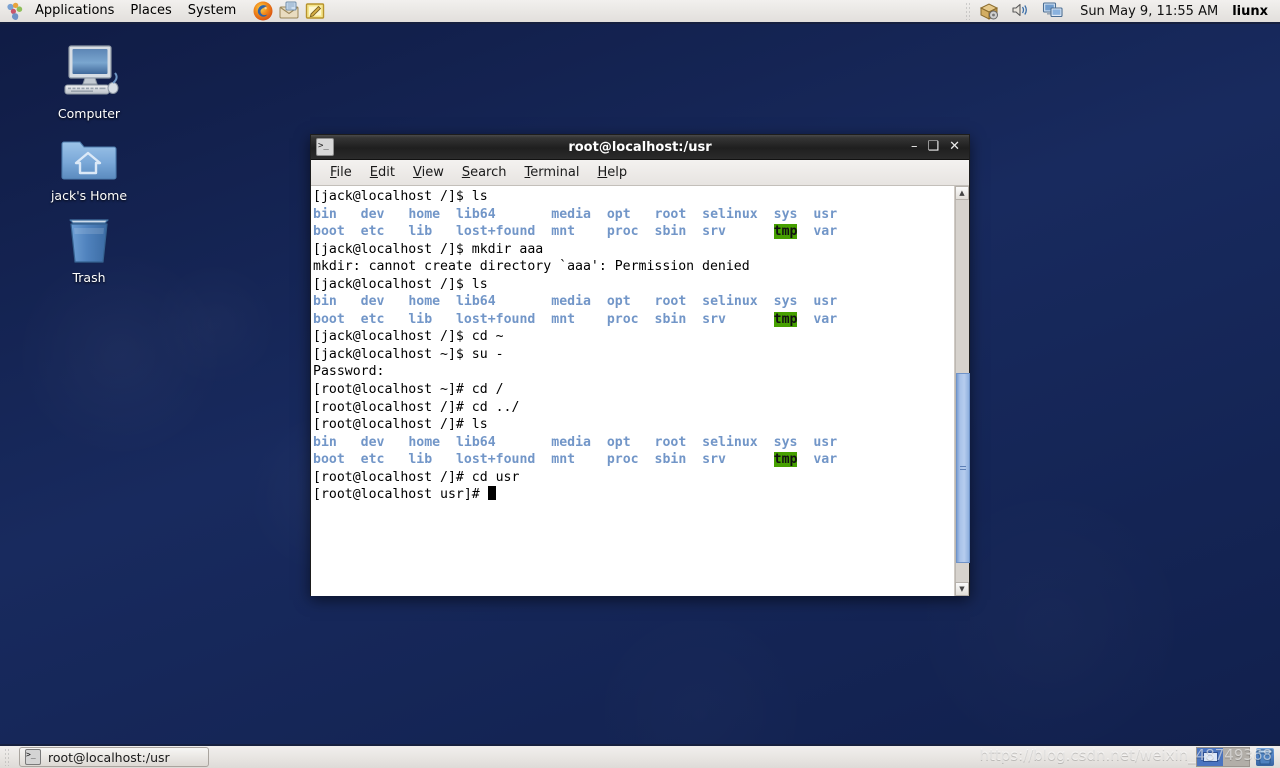 Image resolution: width=1280 pixels, height=768 pixels. Describe the element at coordinates (373, 172) in the screenshot. I see `menu-edit-mnemonic: E` at that location.